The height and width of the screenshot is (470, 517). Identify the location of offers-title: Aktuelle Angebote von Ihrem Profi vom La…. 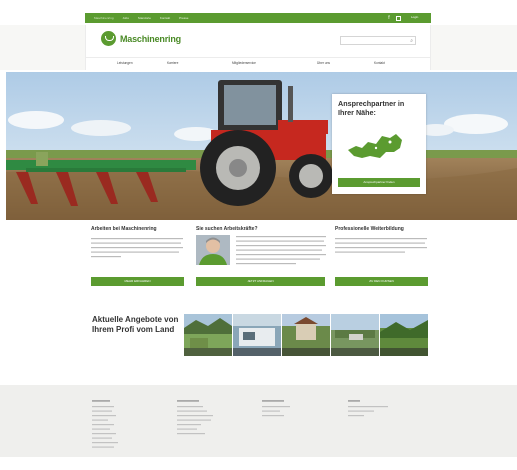
(135, 324).